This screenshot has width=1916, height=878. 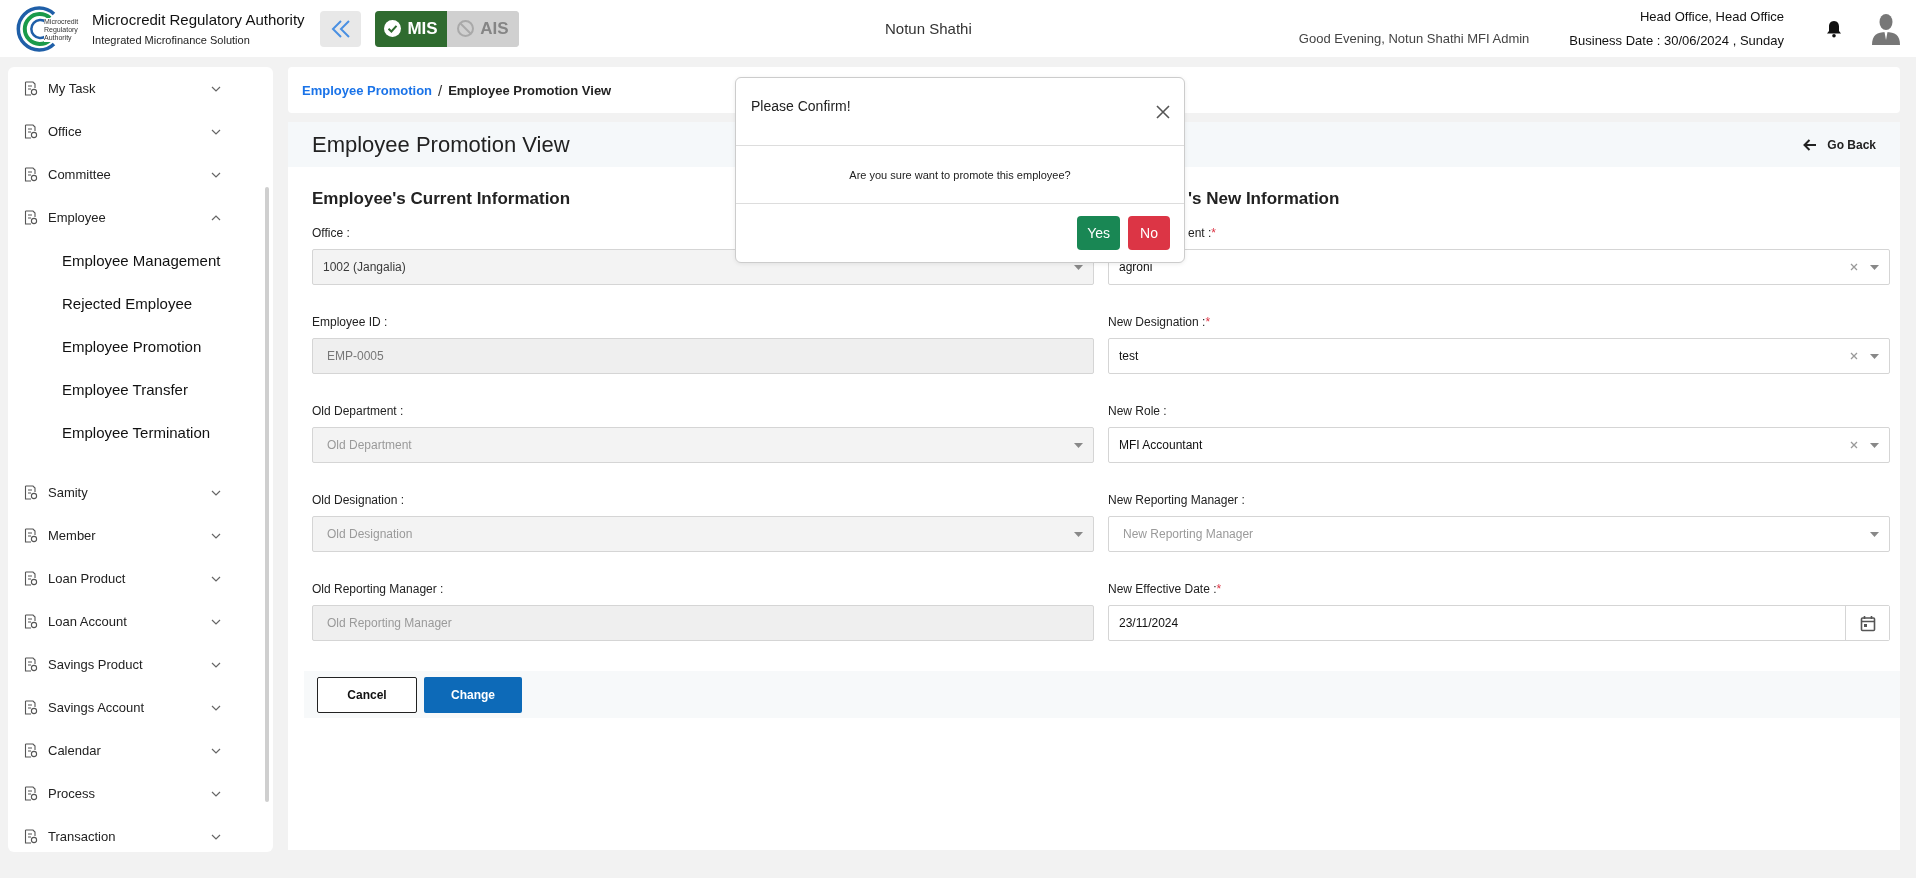 I want to click on notification-bell-icon, so click(x=1834, y=28).